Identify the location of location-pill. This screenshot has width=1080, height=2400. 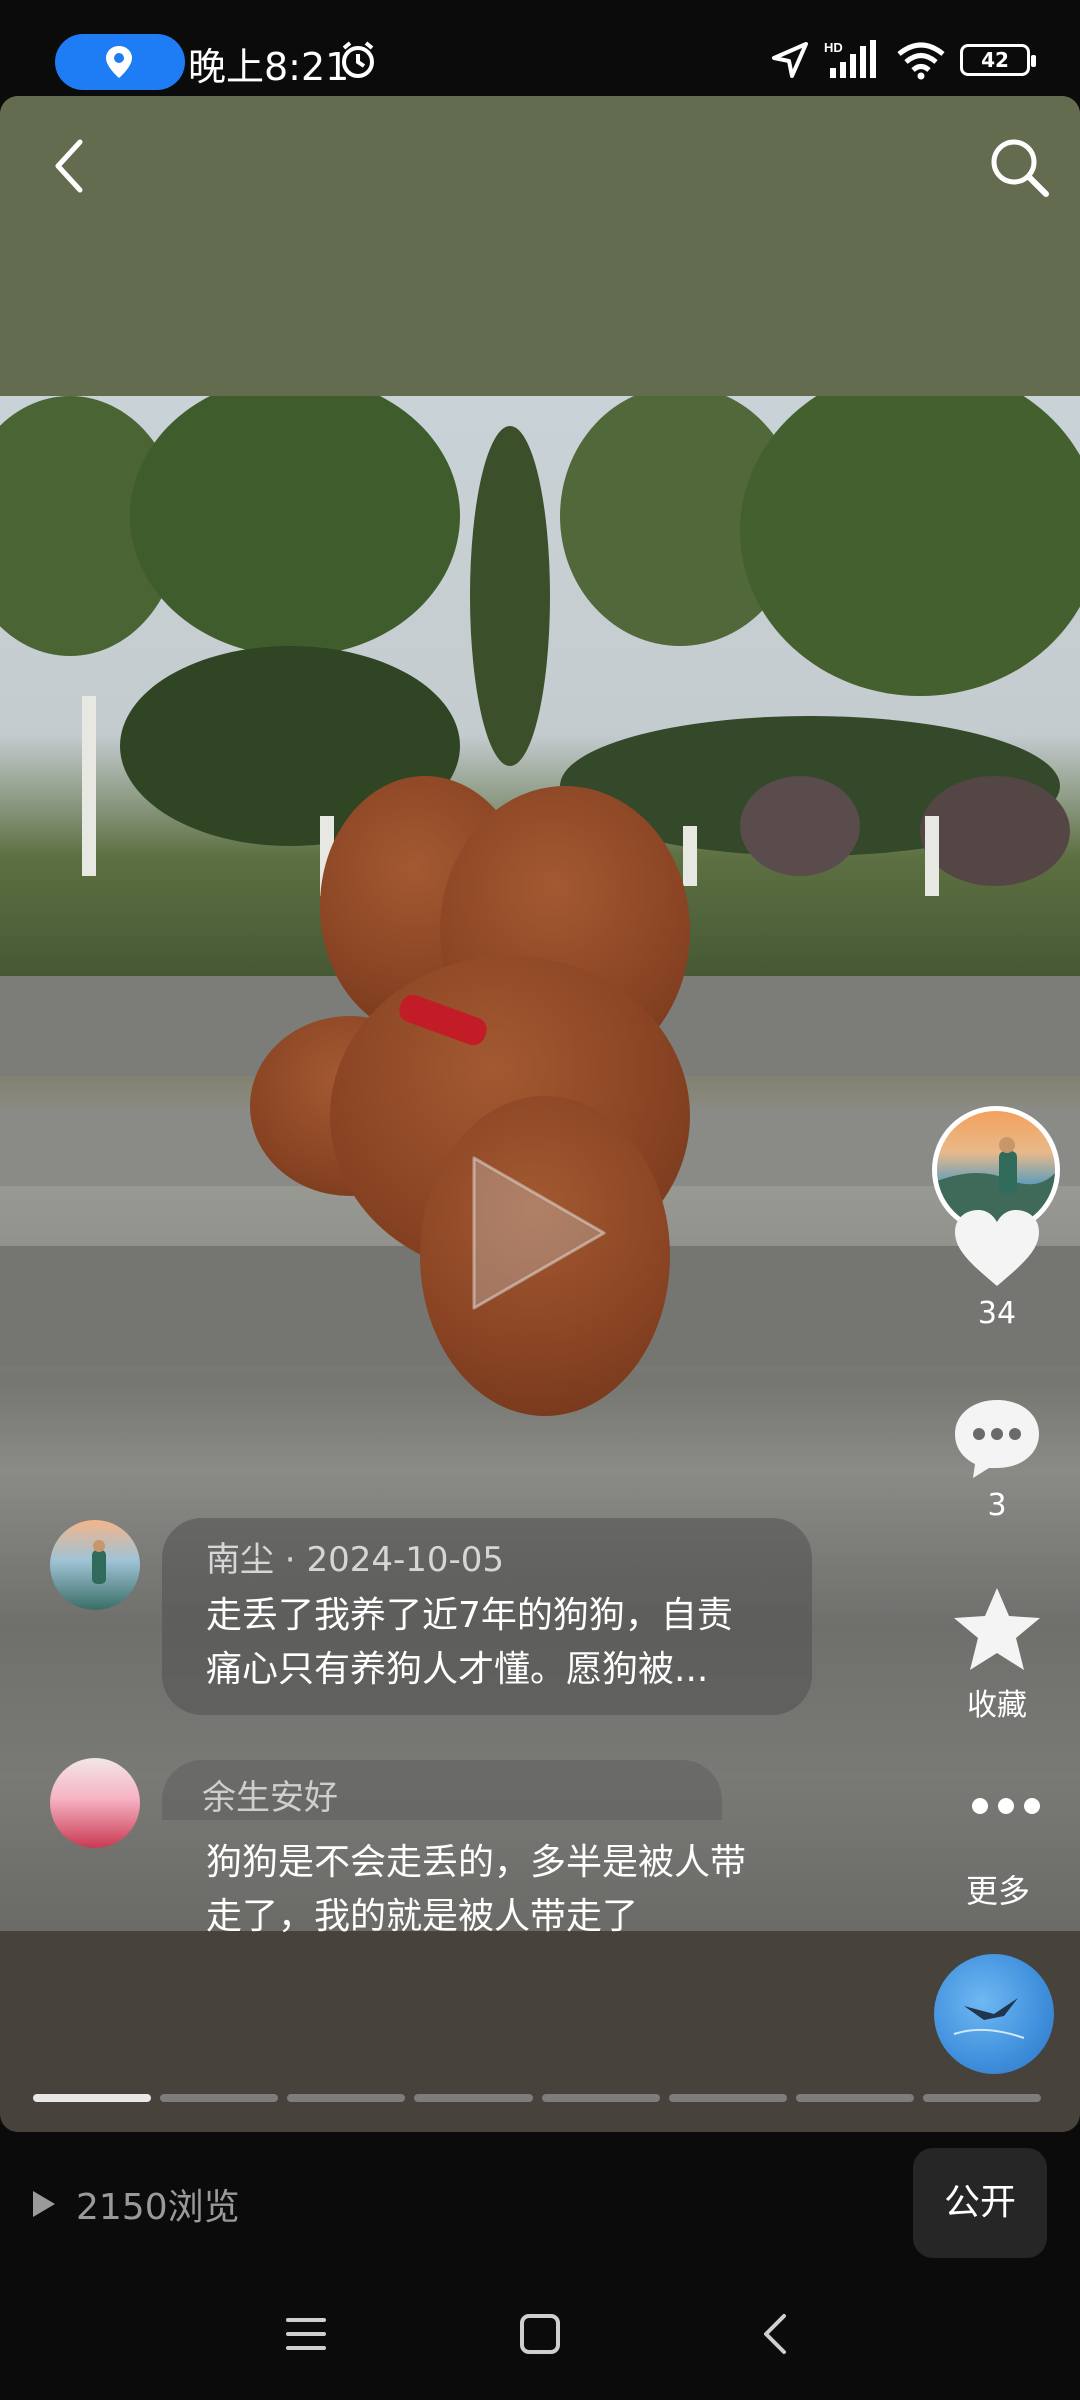
(120, 62).